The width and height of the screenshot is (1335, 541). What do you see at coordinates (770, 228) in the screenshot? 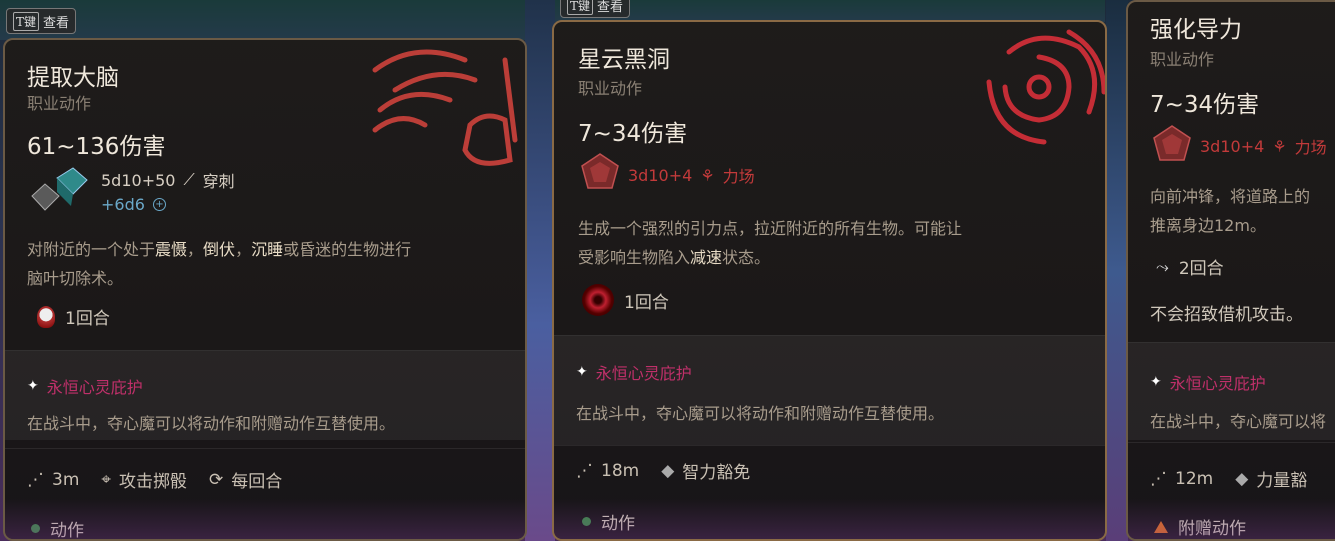
I see `desc-text: 生成一个强烈的引力点，拉近附近的所有生物。可能让` at bounding box center [770, 228].